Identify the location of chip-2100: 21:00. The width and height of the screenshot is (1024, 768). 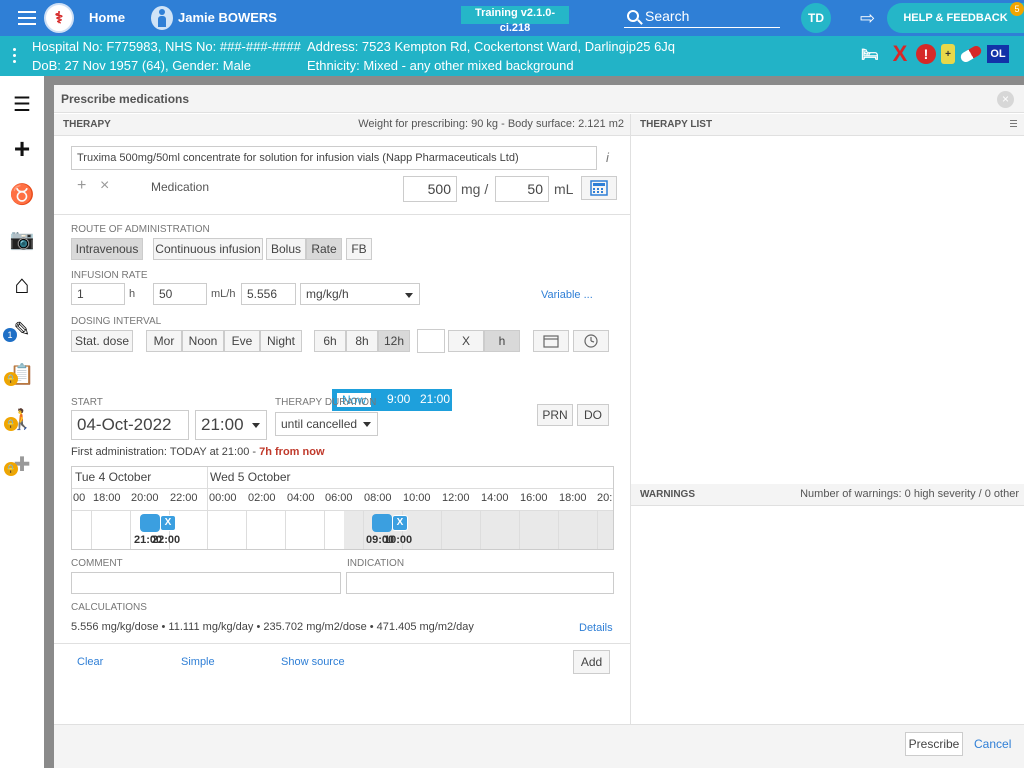
(435, 399).